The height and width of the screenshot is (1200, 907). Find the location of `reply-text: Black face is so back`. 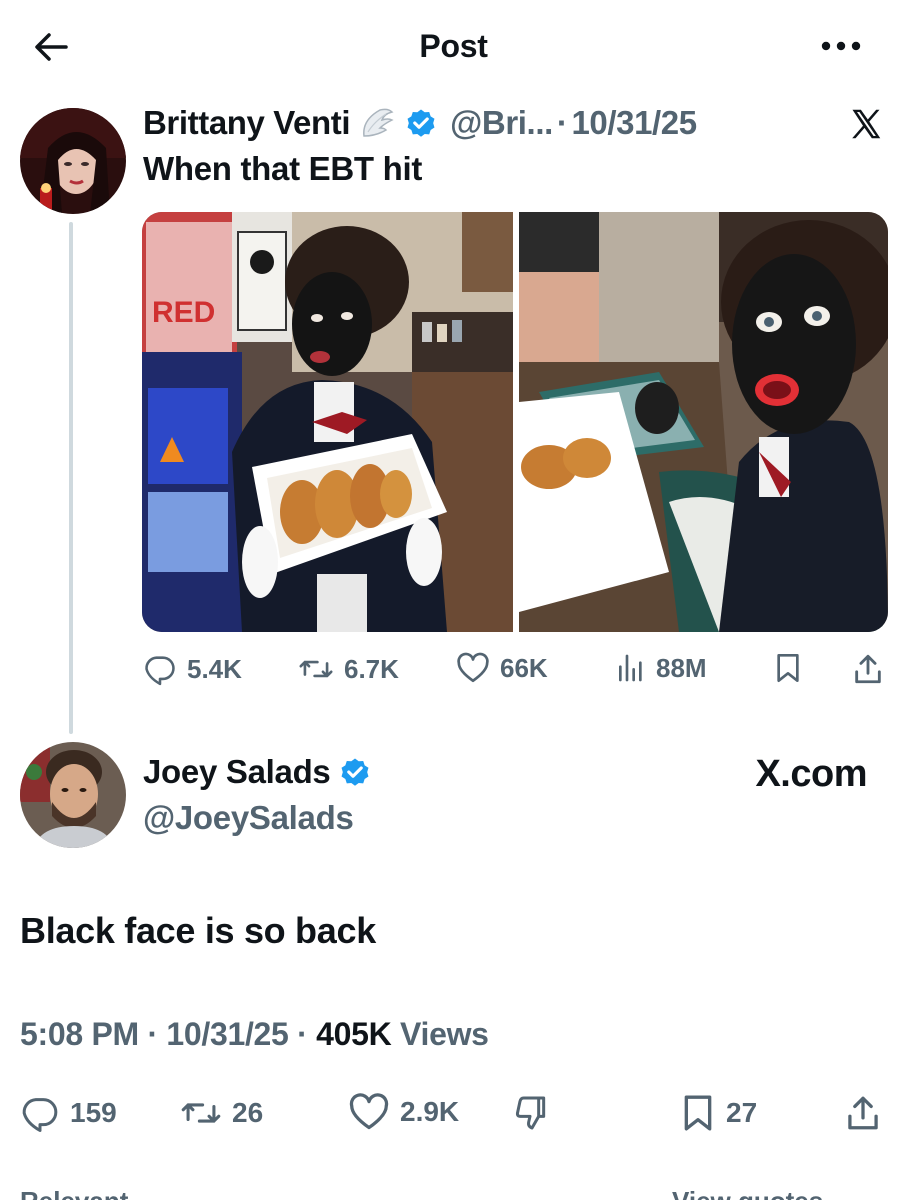

reply-text: Black face is so back is located at coordinates (198, 930).